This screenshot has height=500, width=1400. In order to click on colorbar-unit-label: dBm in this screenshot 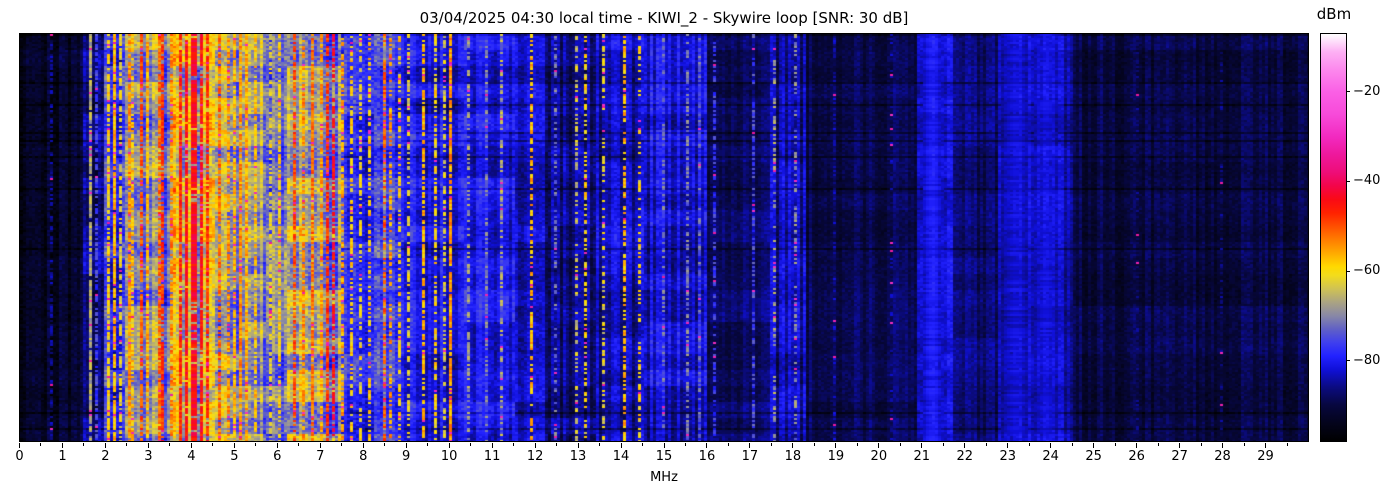, I will do `click(1334, 14)`.